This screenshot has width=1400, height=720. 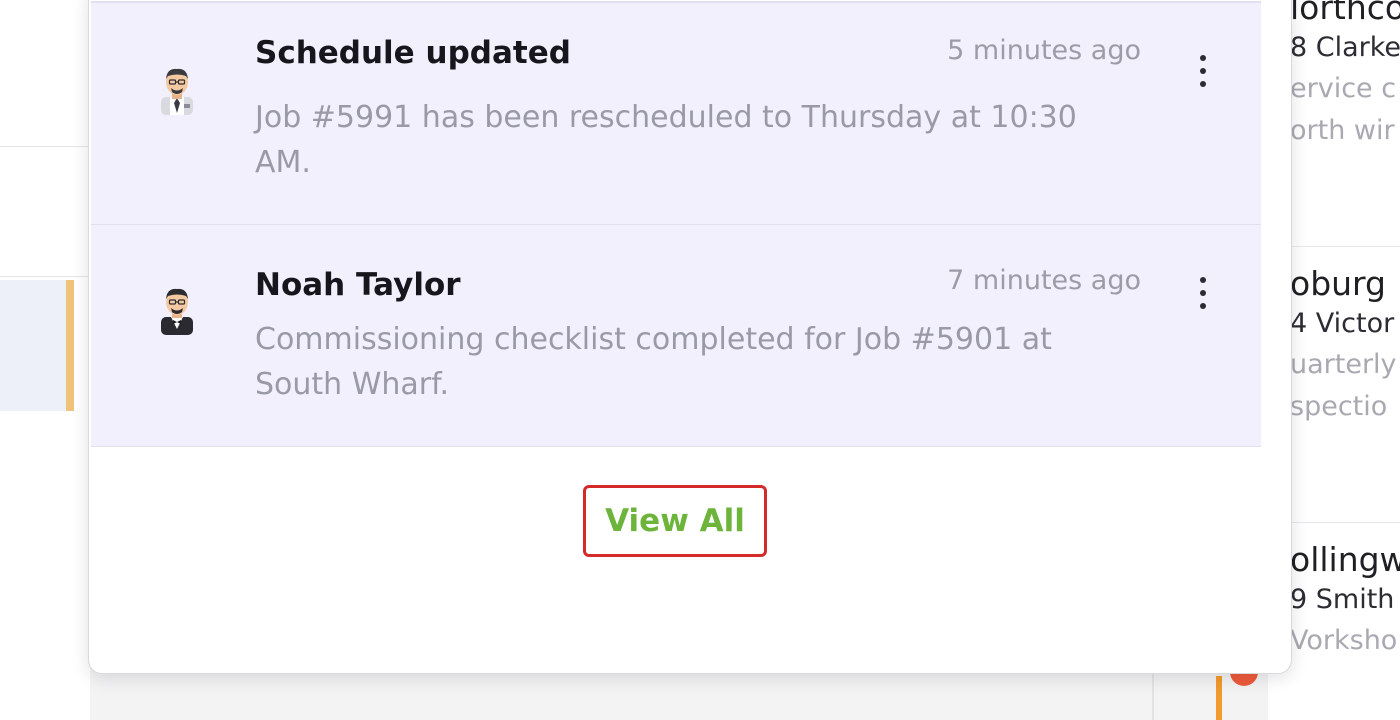 I want to click on view-all-button: View All, so click(x=675, y=521).